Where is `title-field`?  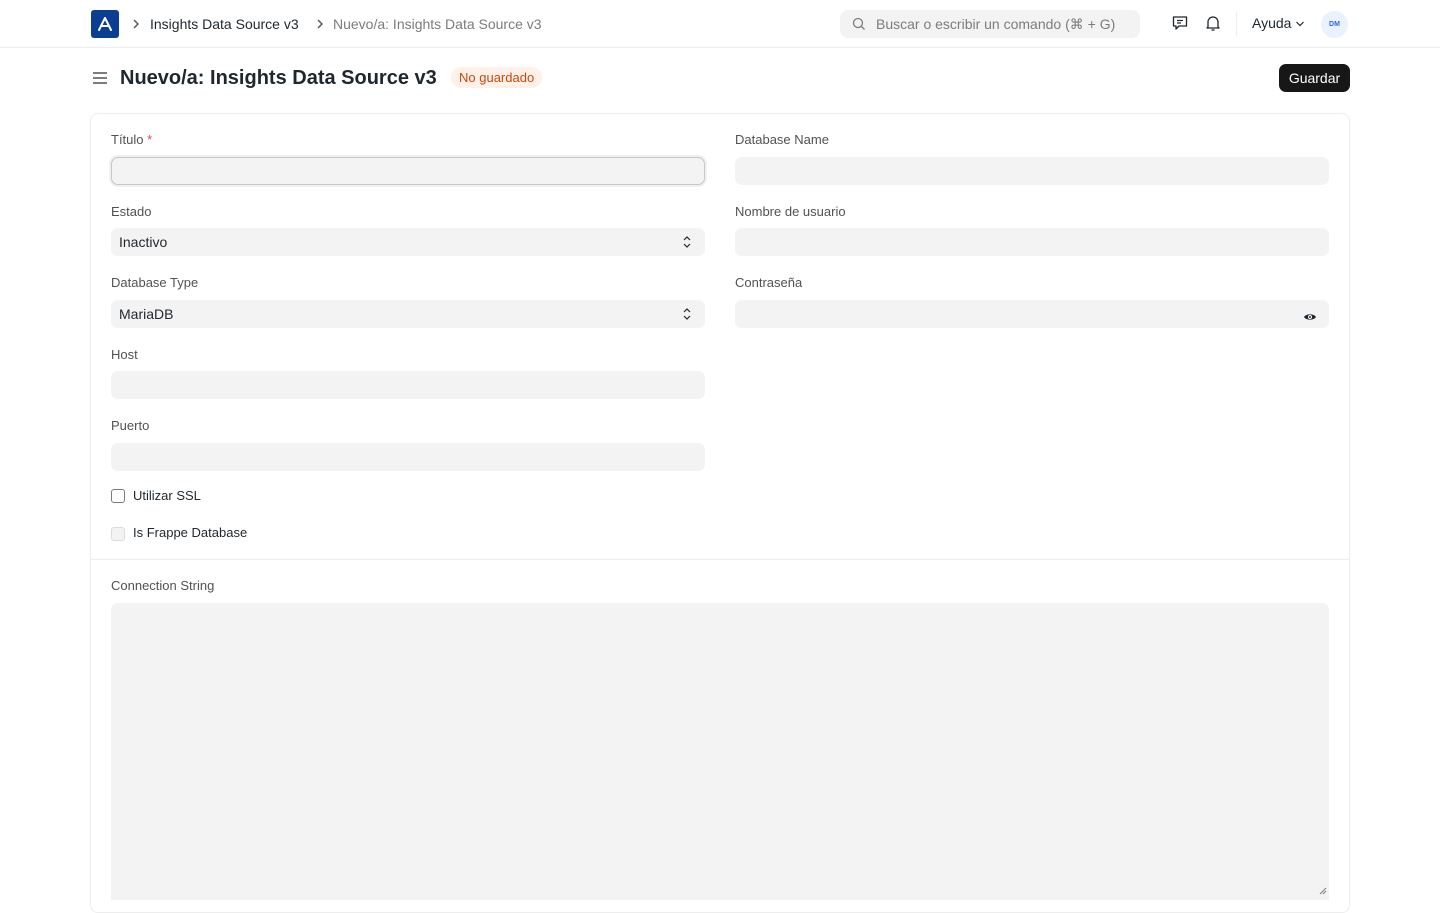
title-field is located at coordinates (408, 171).